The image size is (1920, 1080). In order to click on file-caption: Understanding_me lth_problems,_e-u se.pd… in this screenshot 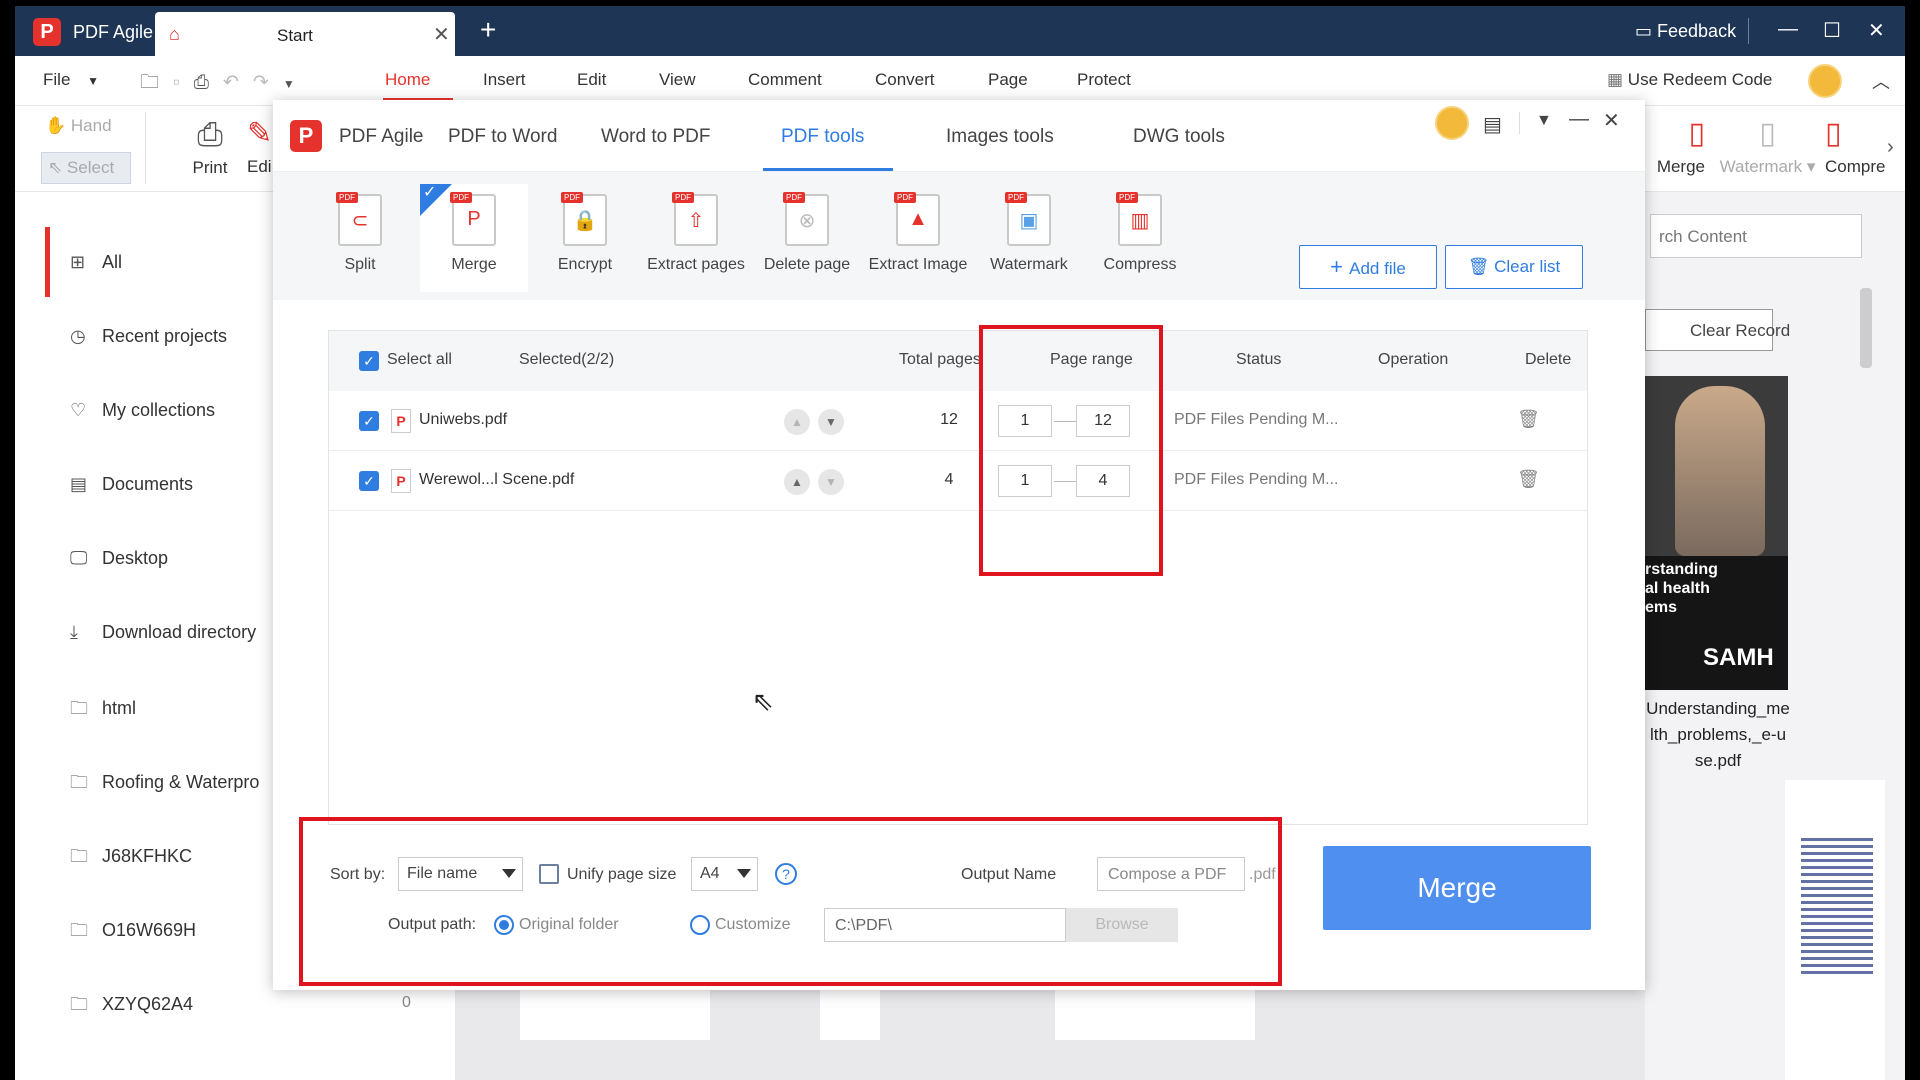, I will do `click(1718, 735)`.